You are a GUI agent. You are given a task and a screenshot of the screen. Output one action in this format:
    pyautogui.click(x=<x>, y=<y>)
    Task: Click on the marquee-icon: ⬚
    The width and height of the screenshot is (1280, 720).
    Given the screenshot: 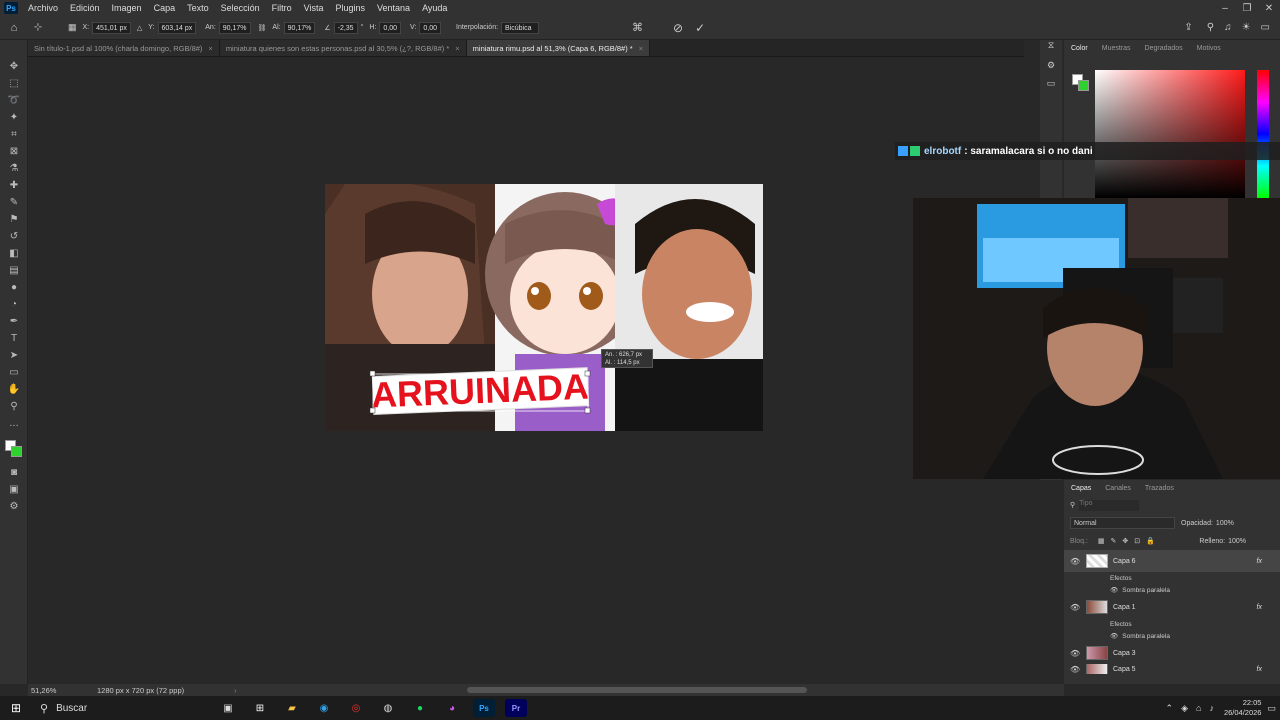 What is the action you would take?
    pyautogui.click(x=14, y=83)
    